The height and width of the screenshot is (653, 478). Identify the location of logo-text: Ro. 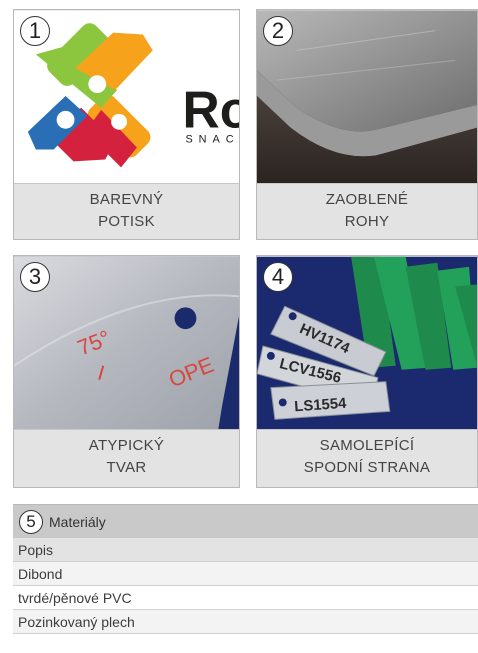
(211, 110).